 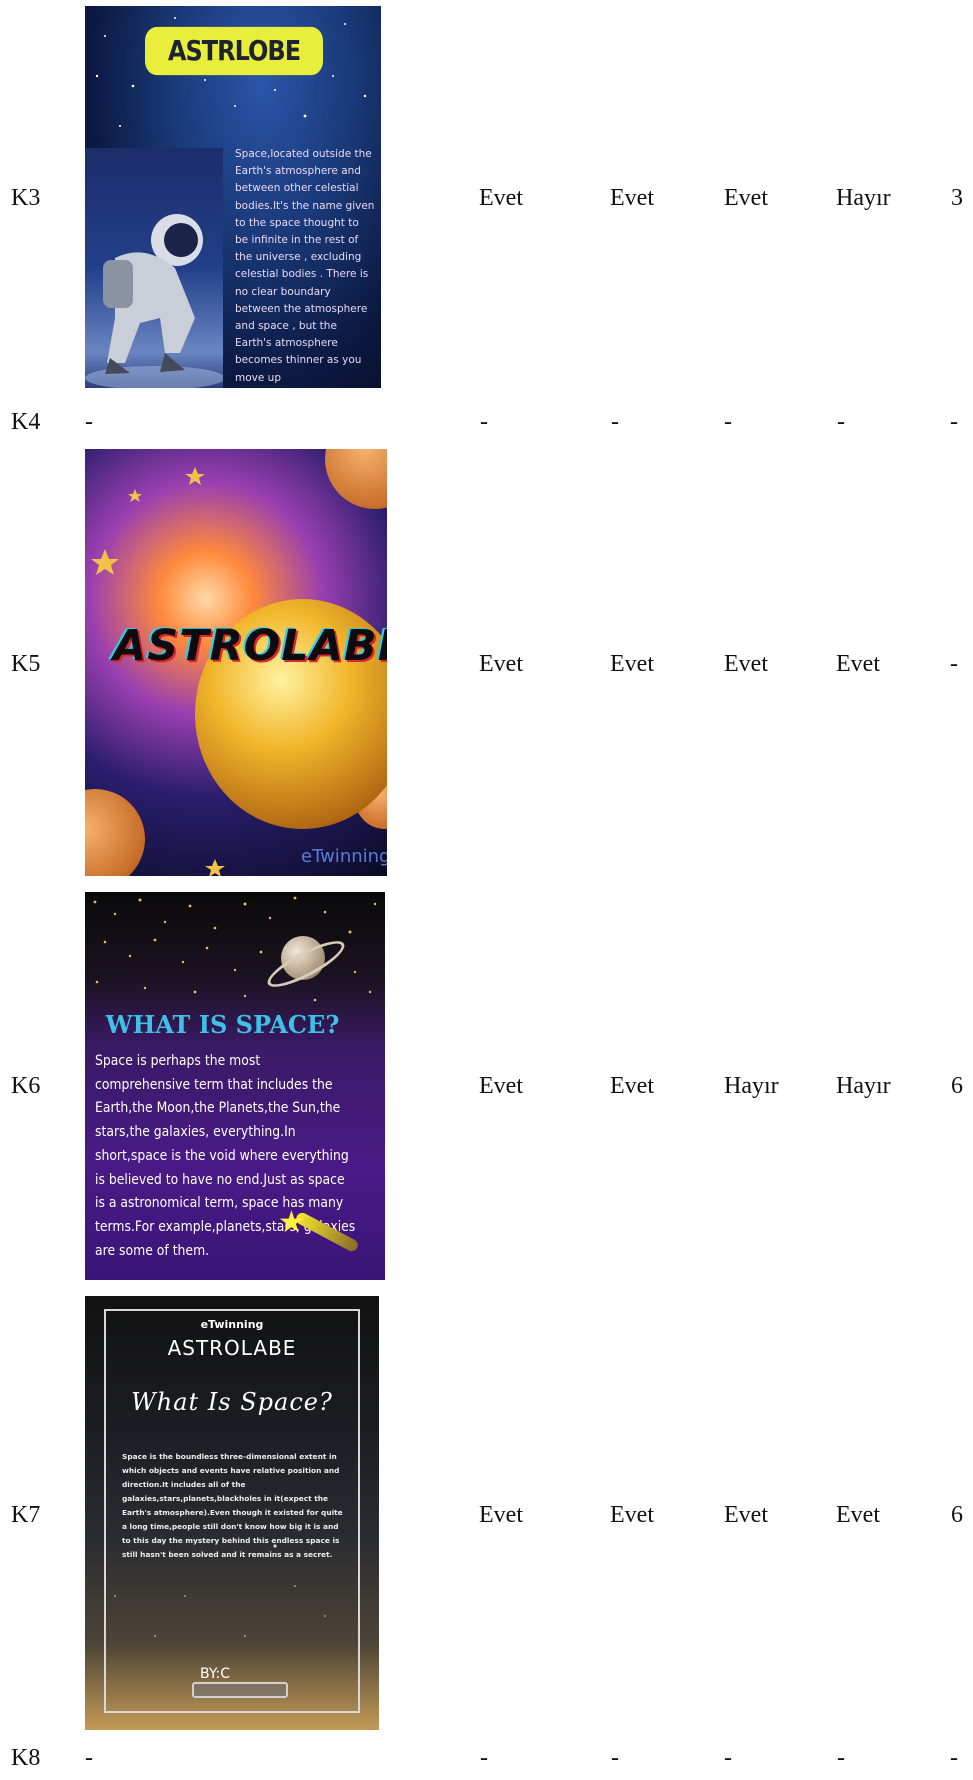 What do you see at coordinates (26, 664) in the screenshot?
I see `row-label: K5` at bounding box center [26, 664].